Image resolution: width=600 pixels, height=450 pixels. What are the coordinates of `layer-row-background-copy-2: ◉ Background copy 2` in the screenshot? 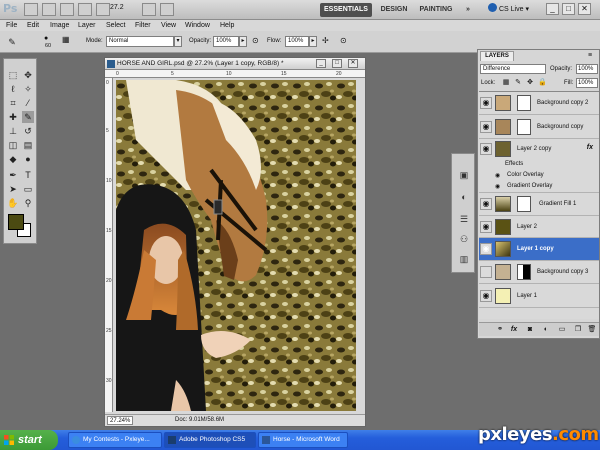 It's located at (539, 103).